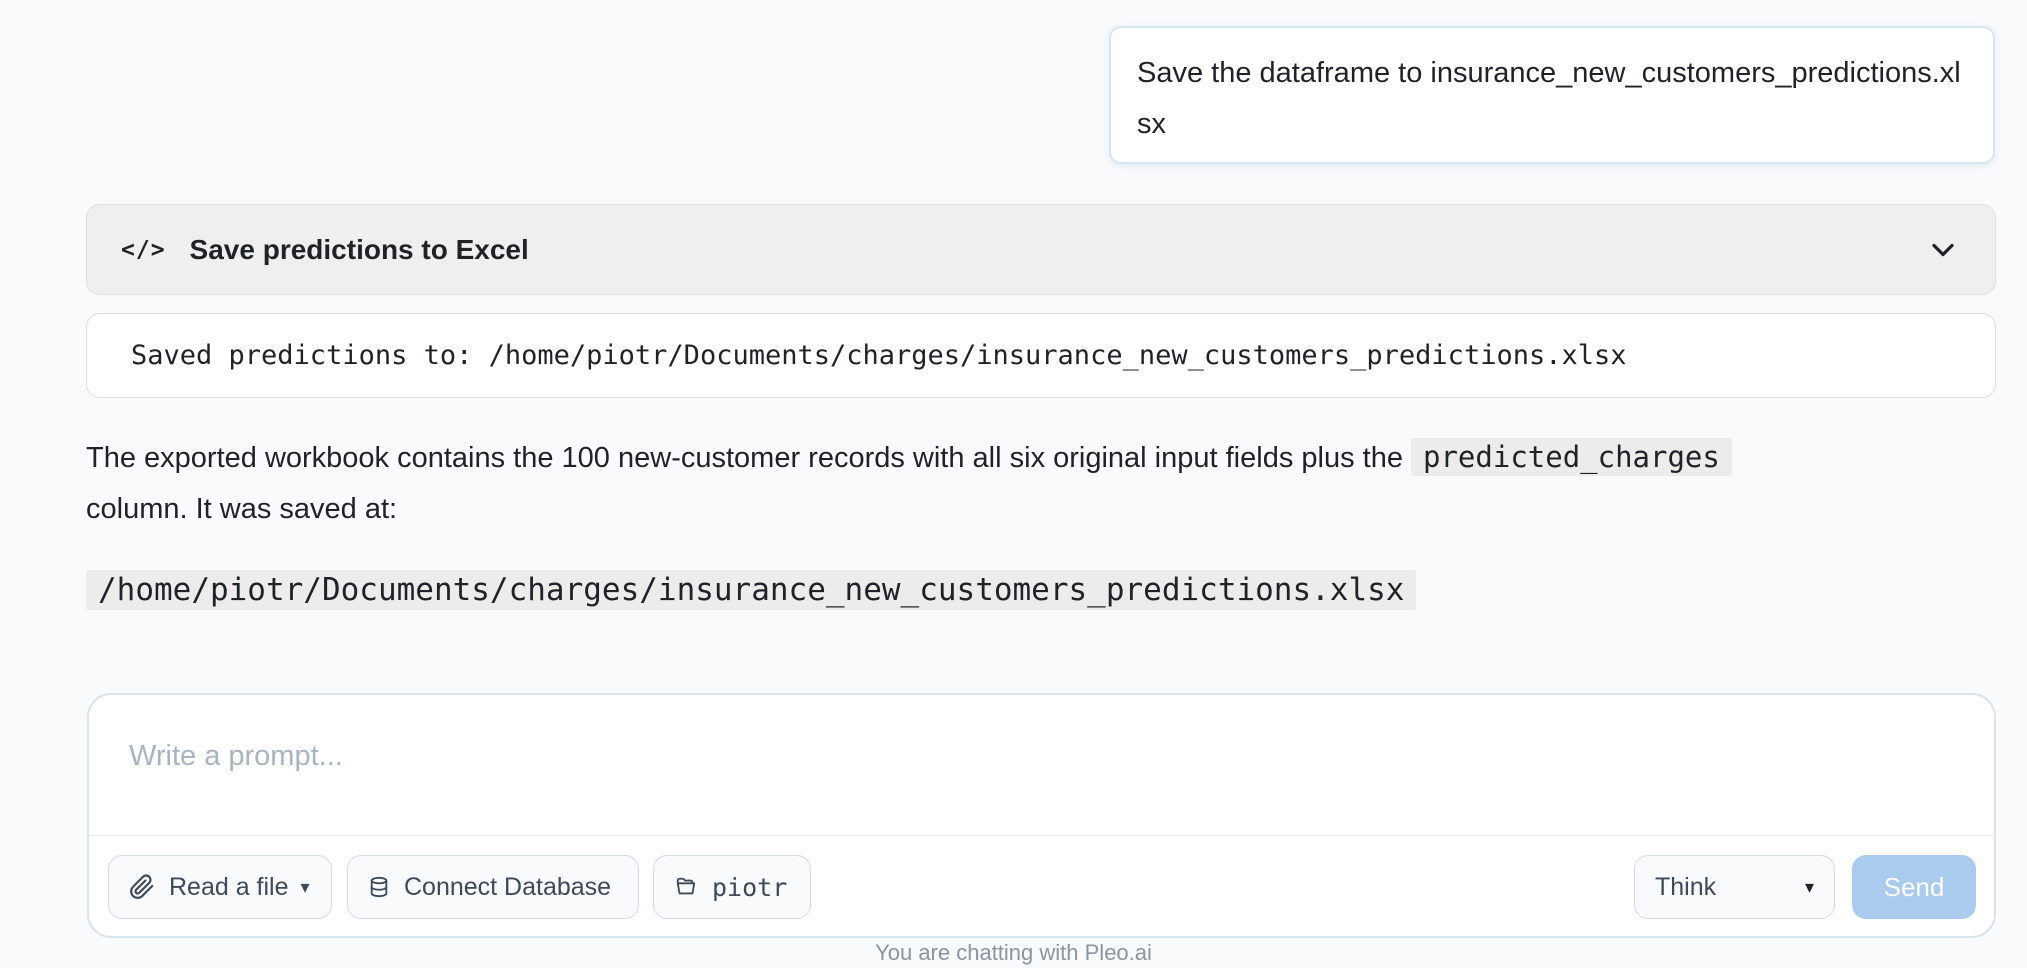 Image resolution: width=2027 pixels, height=968 pixels. I want to click on tool-call-title: Save predictions to Excel, so click(359, 249).